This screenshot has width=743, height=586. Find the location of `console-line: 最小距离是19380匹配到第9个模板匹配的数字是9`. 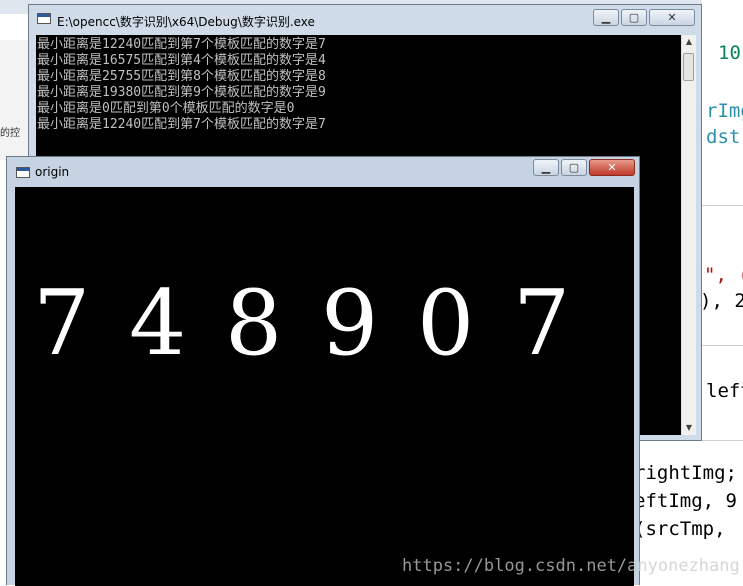

console-line: 最小距离是19380匹配到第9个模板匹配的数字是9 is located at coordinates (181, 92).